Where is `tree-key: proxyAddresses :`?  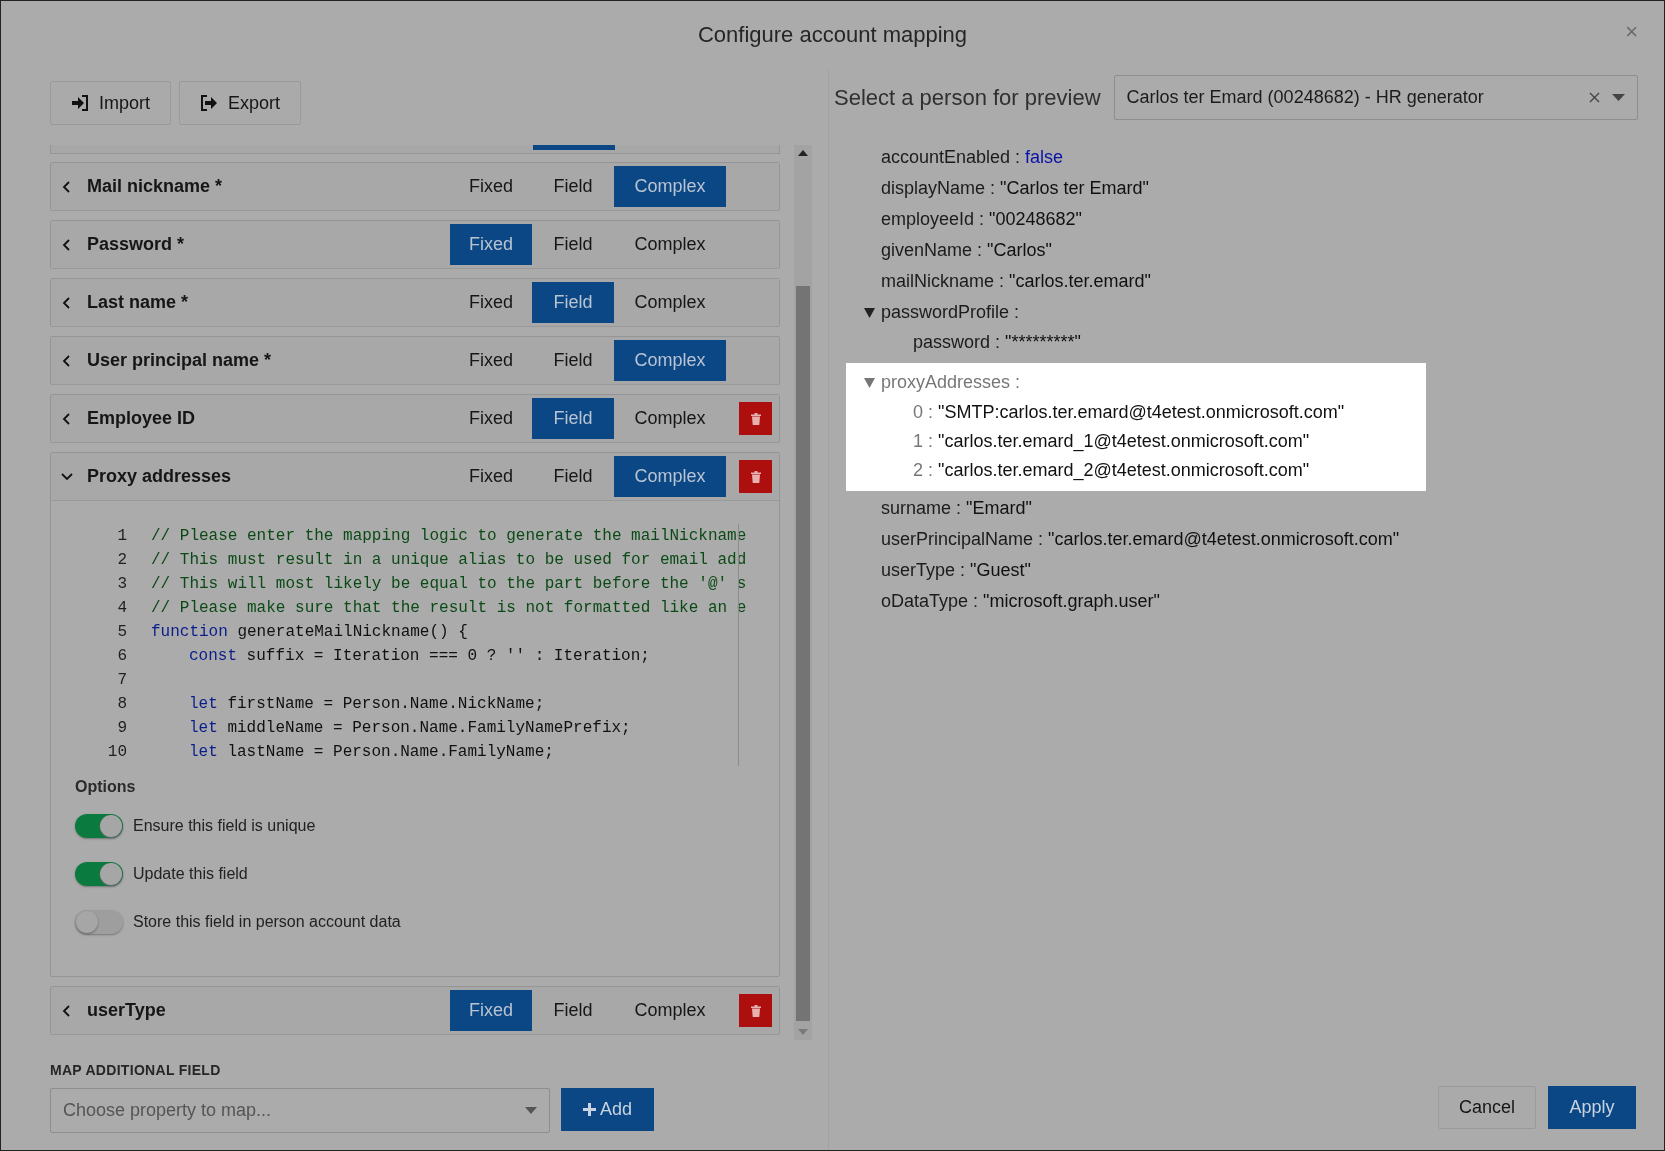
tree-key: proxyAddresses : is located at coordinates (951, 382).